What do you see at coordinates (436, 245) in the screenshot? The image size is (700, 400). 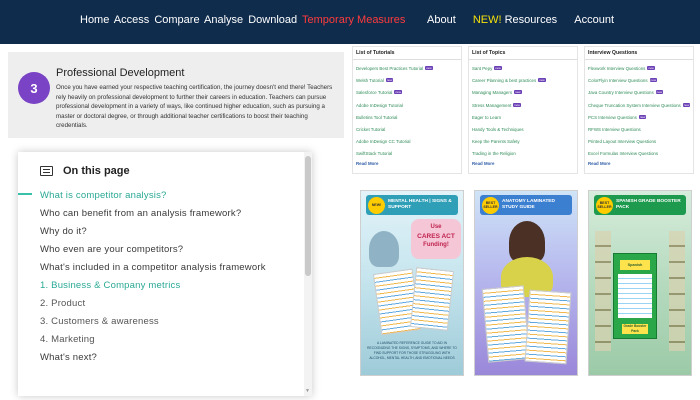 I see `callout-line: Funding!` at bounding box center [436, 245].